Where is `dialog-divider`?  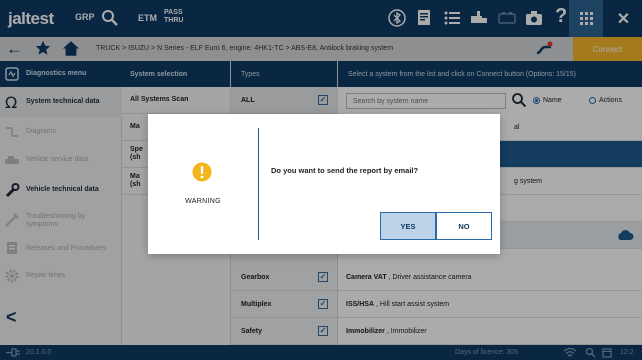 dialog-divider is located at coordinates (258, 184).